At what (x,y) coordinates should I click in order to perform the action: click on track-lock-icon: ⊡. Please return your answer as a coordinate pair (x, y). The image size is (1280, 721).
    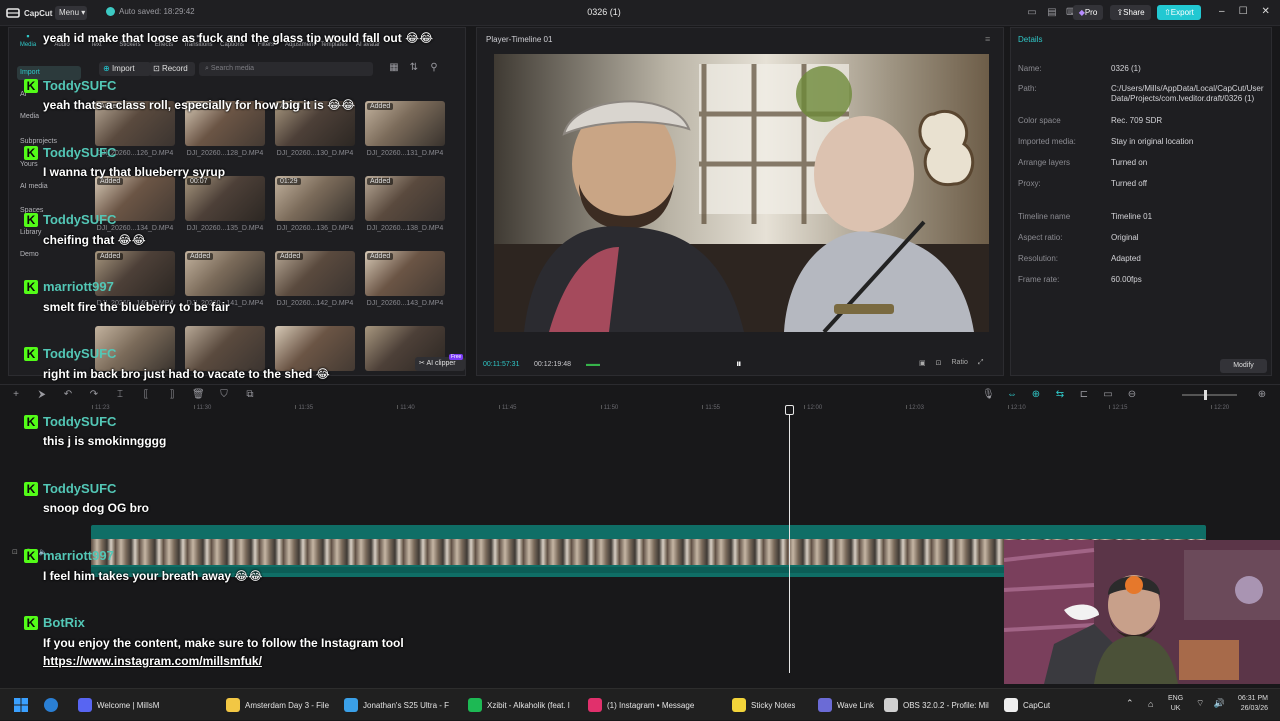
    Looking at the image, I should click on (15, 552).